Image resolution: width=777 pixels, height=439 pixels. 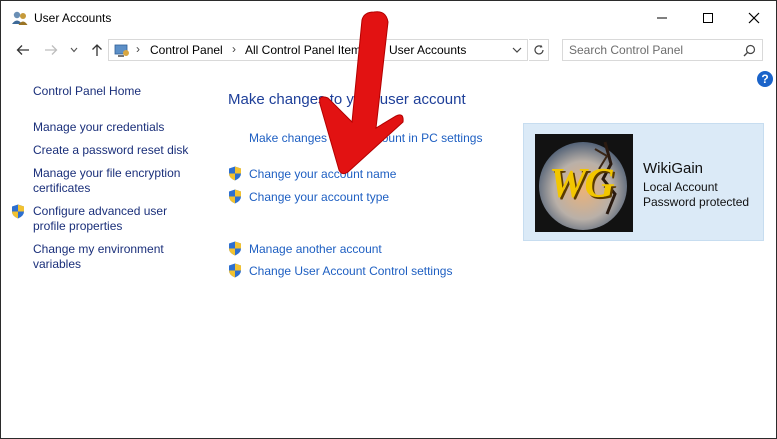 I want to click on breadcrumb-user-accounts: User Accounts, so click(x=427, y=50).